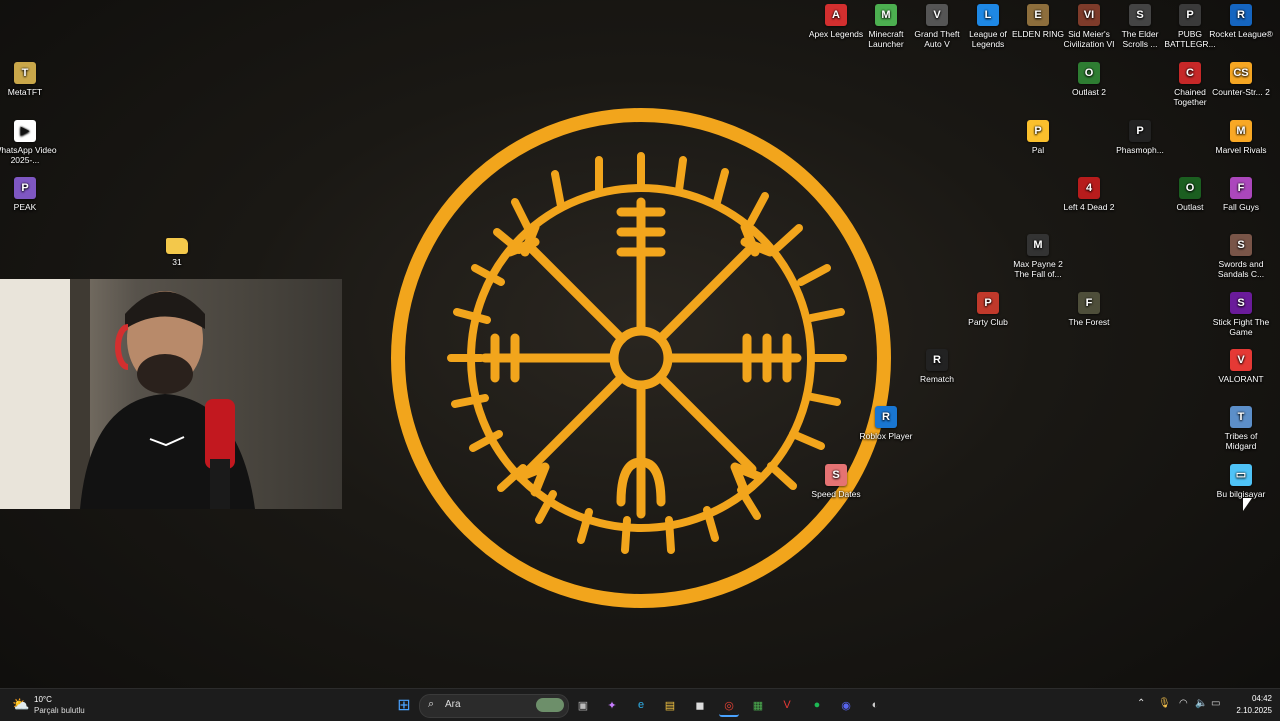  Describe the element at coordinates (431, 704) in the screenshot. I see `search-icon: ⌕` at that location.